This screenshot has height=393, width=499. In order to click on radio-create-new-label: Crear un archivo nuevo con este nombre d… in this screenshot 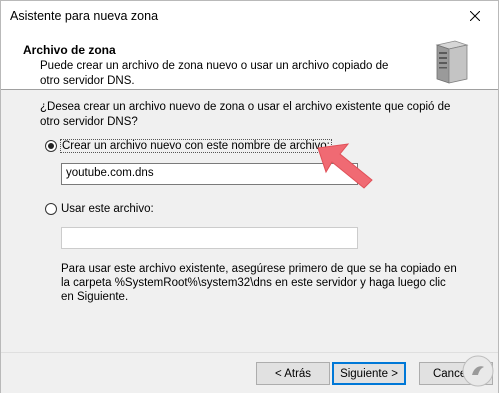, I will do `click(196, 146)`.